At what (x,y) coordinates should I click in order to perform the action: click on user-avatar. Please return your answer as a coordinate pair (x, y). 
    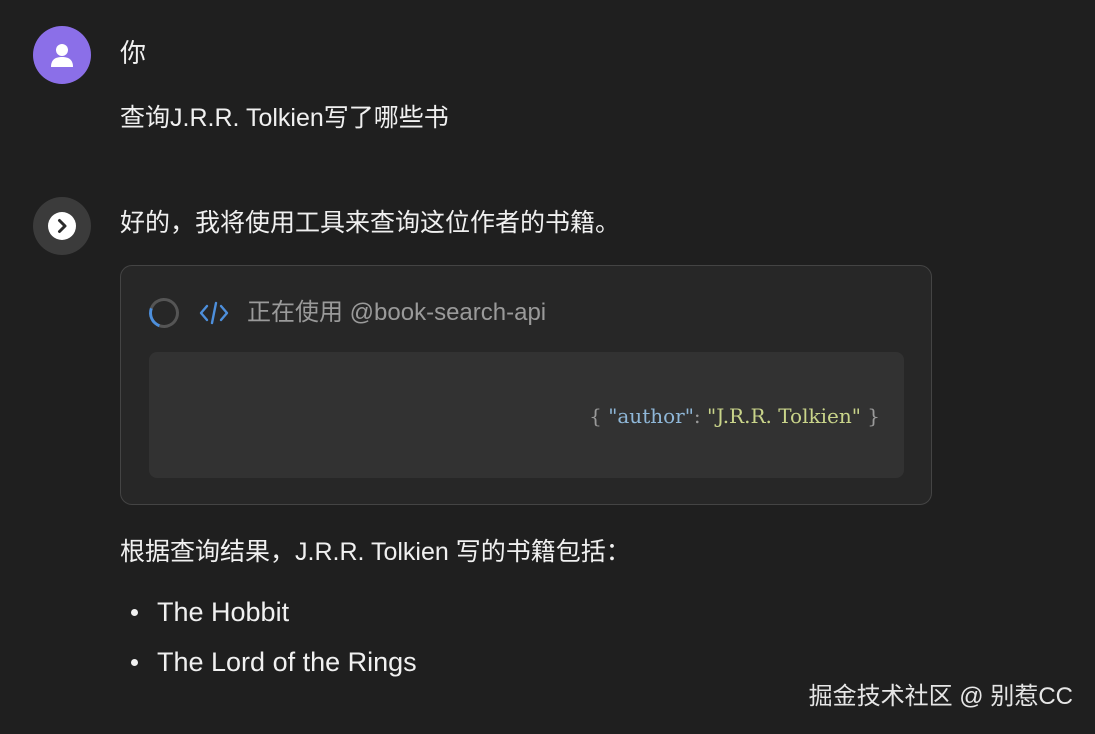
    Looking at the image, I should click on (62, 55).